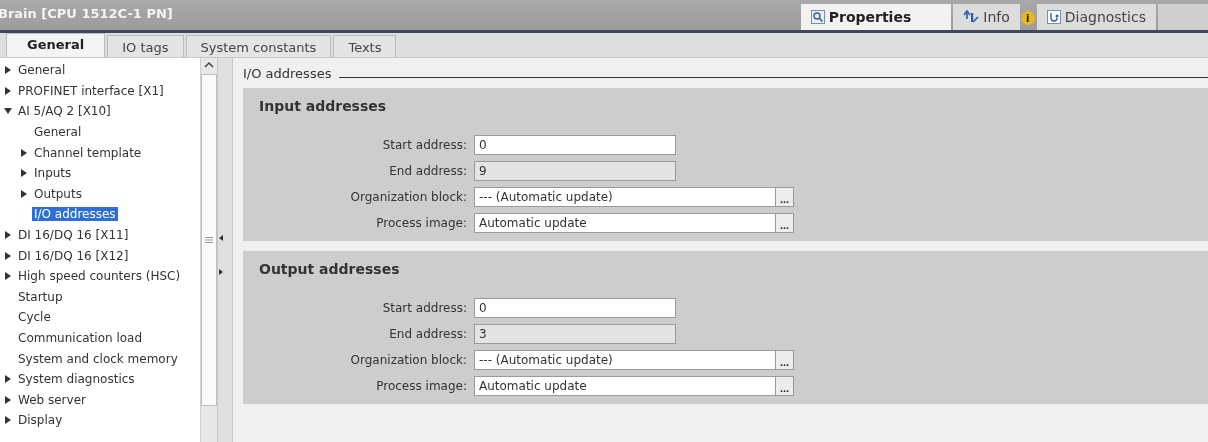 The width and height of the screenshot is (1208, 442). Describe the element at coordinates (365, 46) in the screenshot. I see `tab: Texts` at that location.